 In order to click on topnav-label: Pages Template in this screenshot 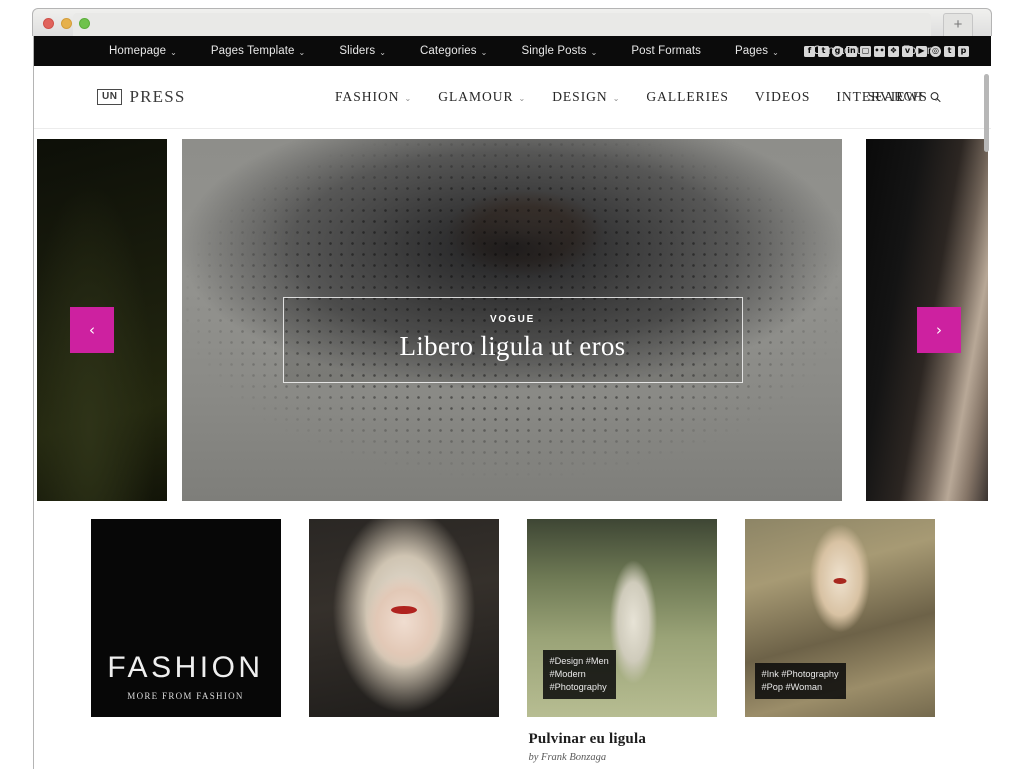, I will do `click(252, 51)`.